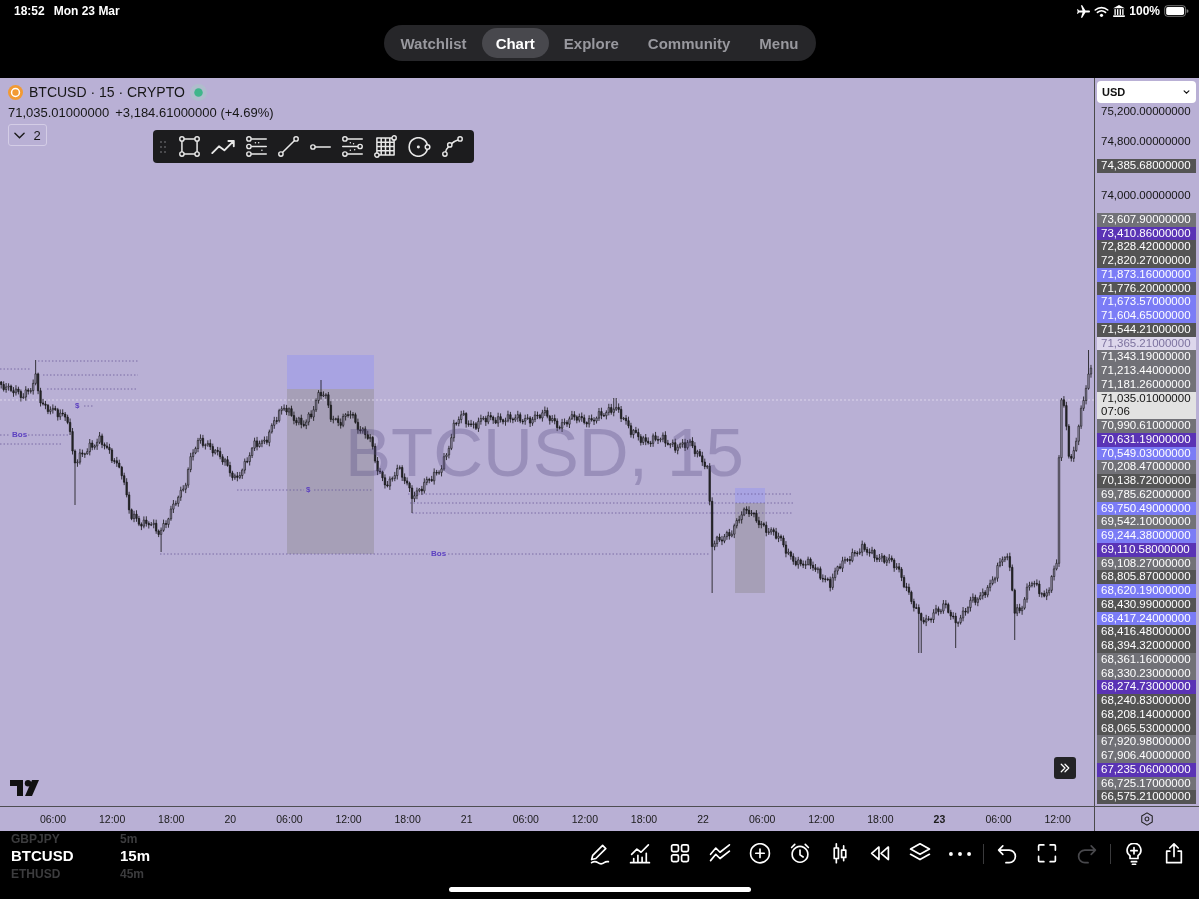 Image resolution: width=1199 pixels, height=899 pixels. Describe the element at coordinates (198, 92) in the screenshot. I see `status-dot-icon` at that location.